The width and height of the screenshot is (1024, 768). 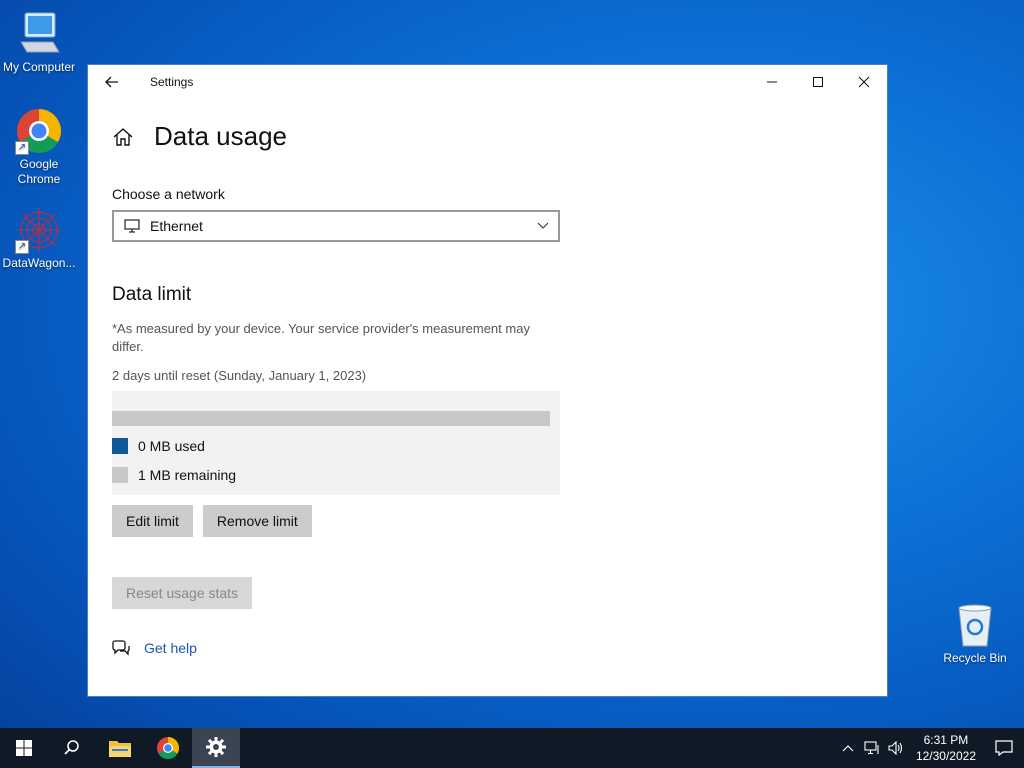 What do you see at coordinates (975, 625) in the screenshot?
I see `recycle-bin-icon` at bounding box center [975, 625].